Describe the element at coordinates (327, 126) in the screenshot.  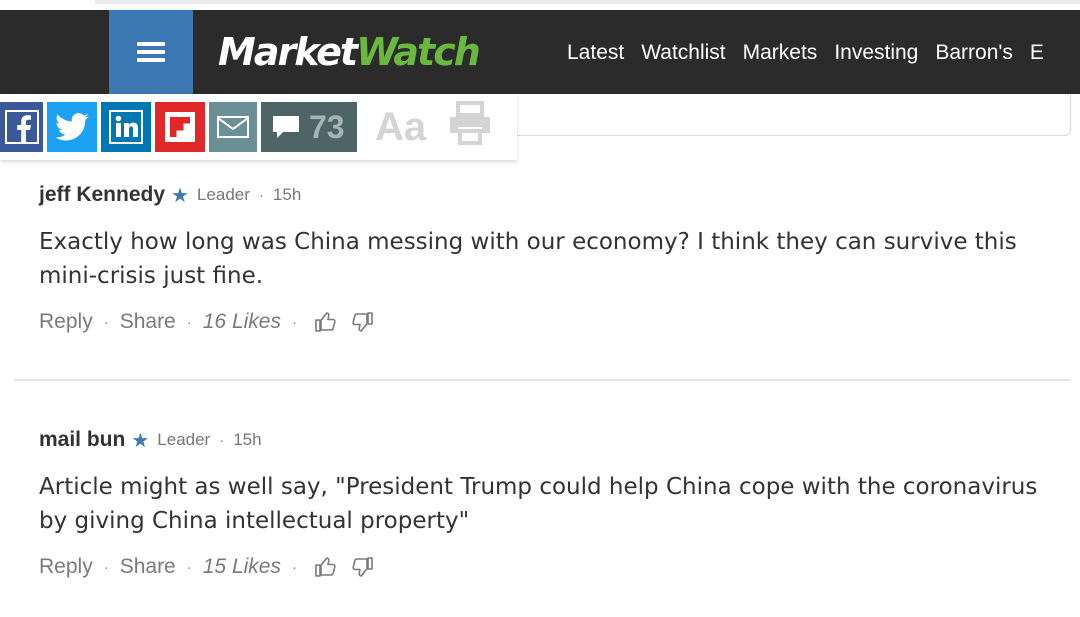
I see `comment-count: 73` at that location.